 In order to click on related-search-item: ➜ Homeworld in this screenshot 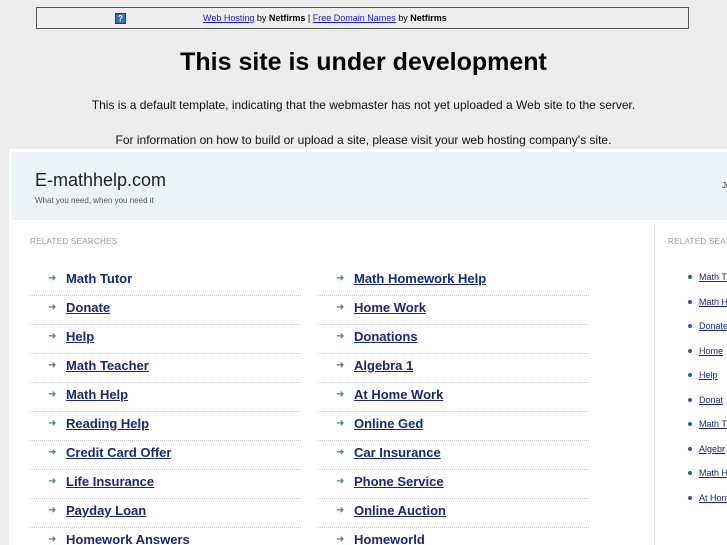, I will do `click(453, 537)`.